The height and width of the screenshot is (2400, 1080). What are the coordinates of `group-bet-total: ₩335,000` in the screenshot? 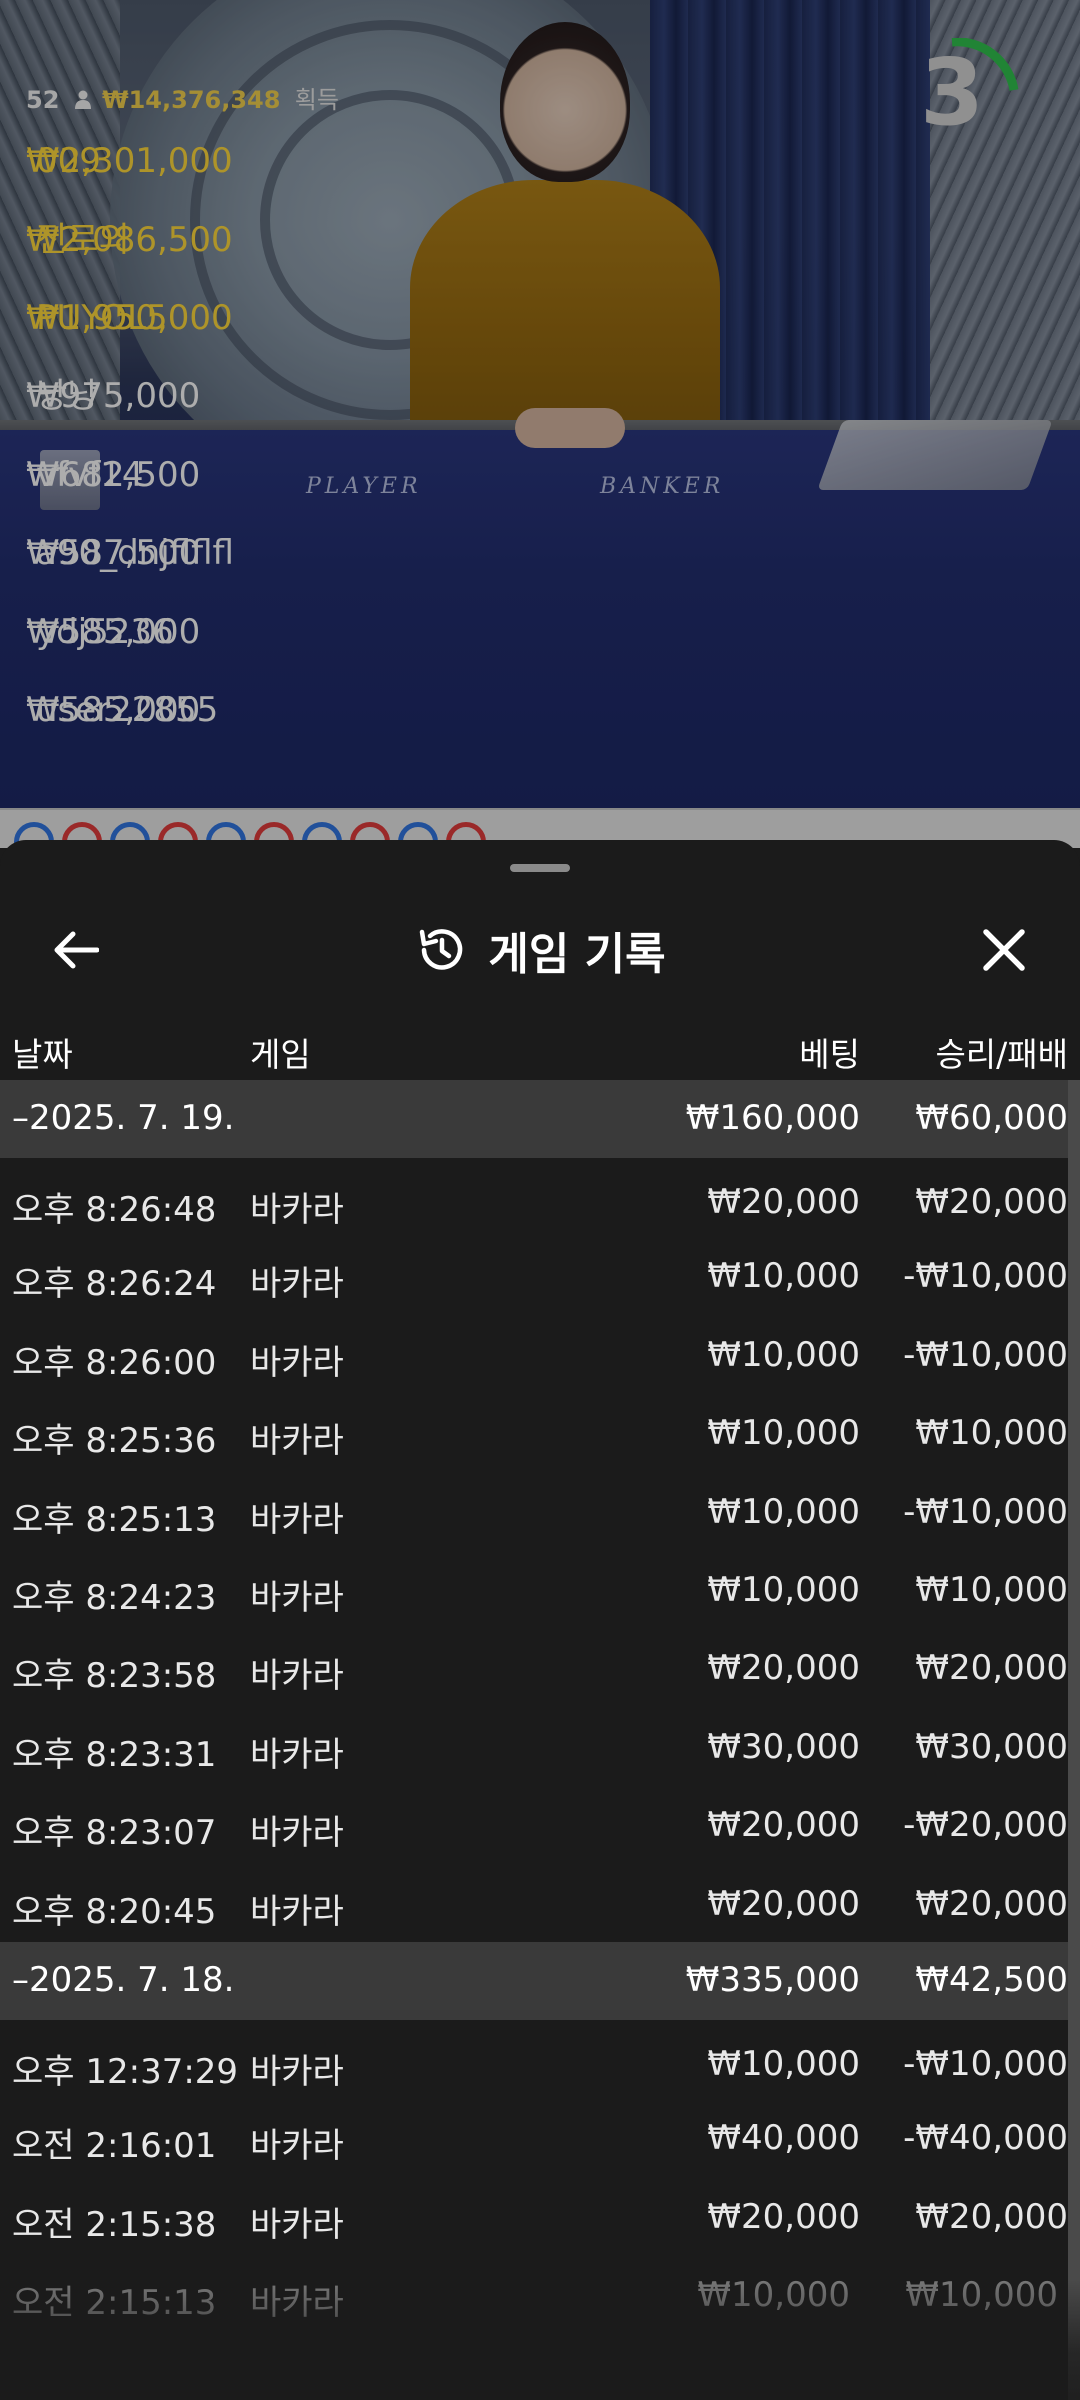 It's located at (772, 1979).